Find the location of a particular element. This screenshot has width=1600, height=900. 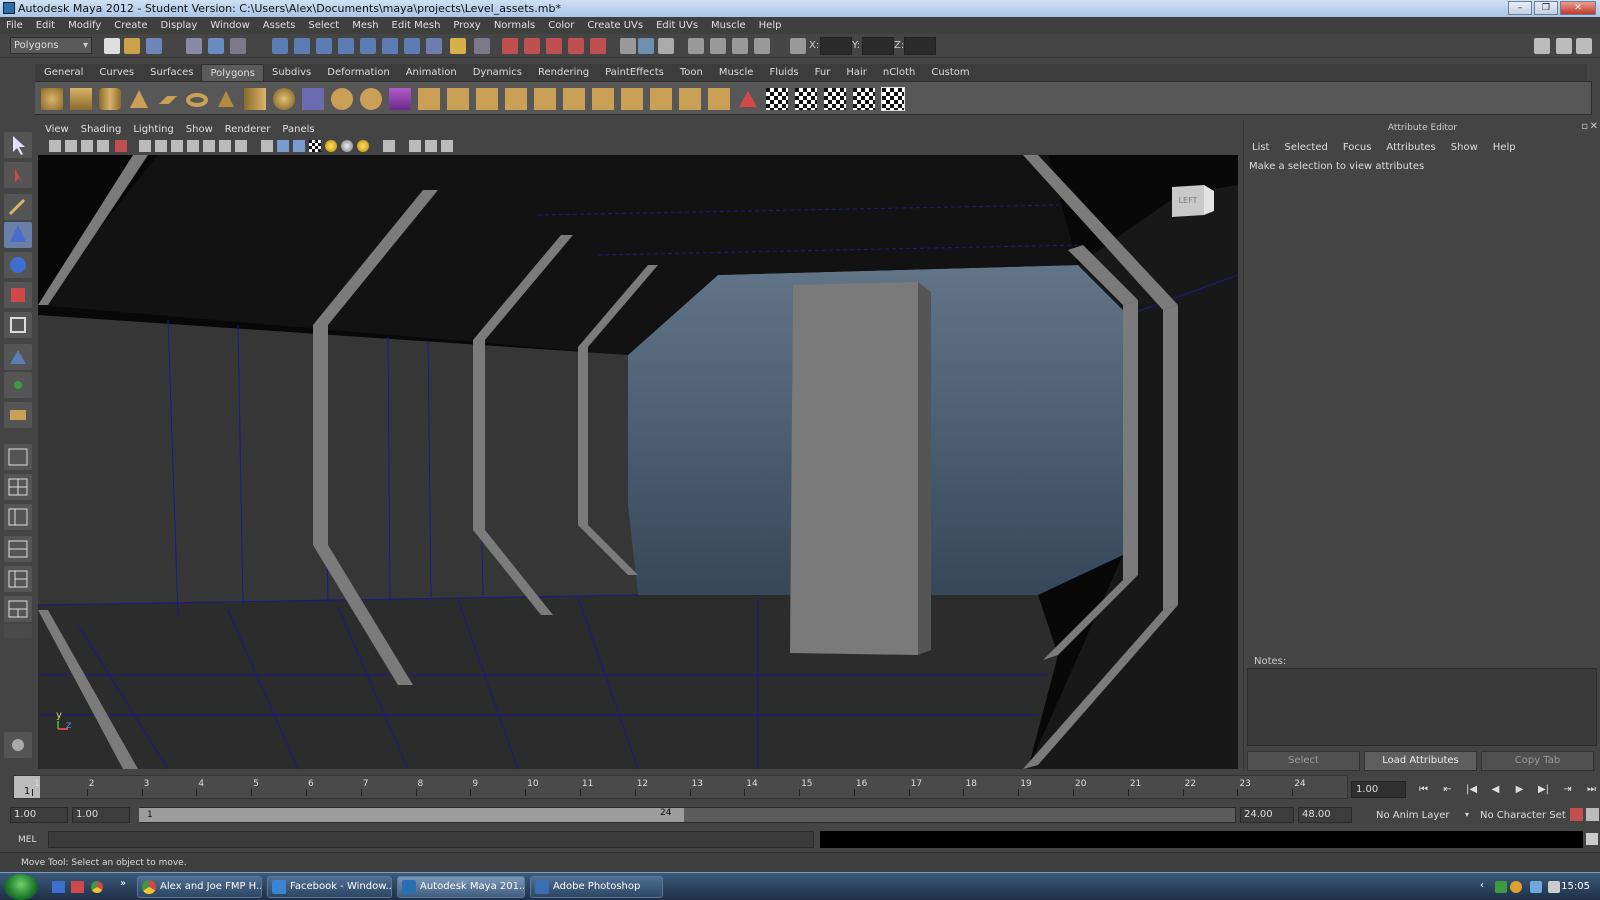

panel-menu-lighting: Lighting is located at coordinates (153, 129).